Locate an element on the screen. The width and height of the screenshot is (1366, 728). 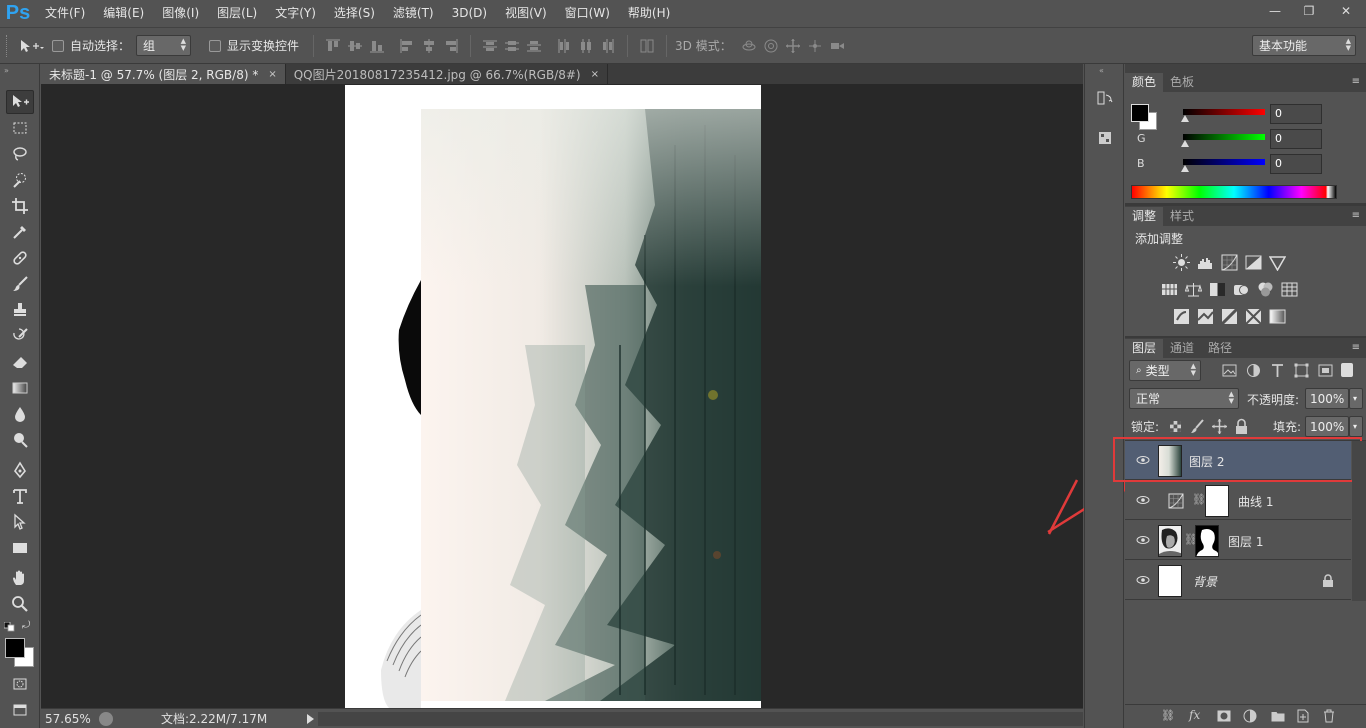
red-slider-knob is located at coordinates (1185, 118).